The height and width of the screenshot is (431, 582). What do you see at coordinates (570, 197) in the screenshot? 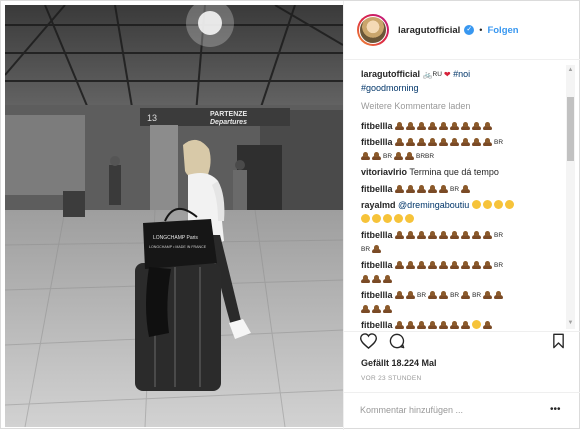
I see `comments-scrollbar: ▲ ▼` at bounding box center [570, 197].